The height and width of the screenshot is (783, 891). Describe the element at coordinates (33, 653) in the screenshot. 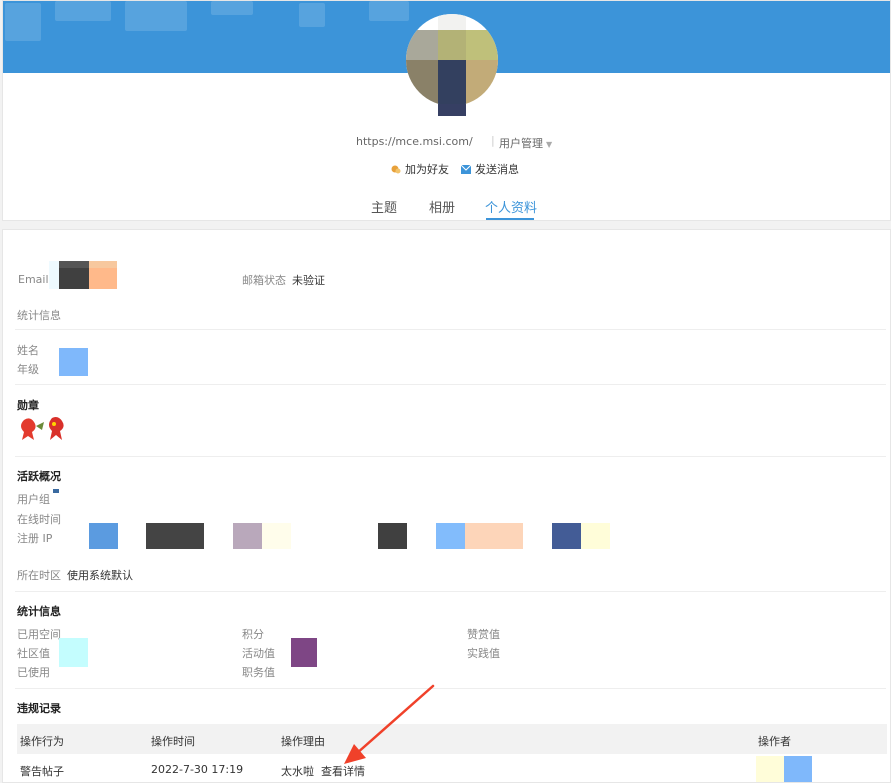

I see `community-value-label: 社区值` at that location.